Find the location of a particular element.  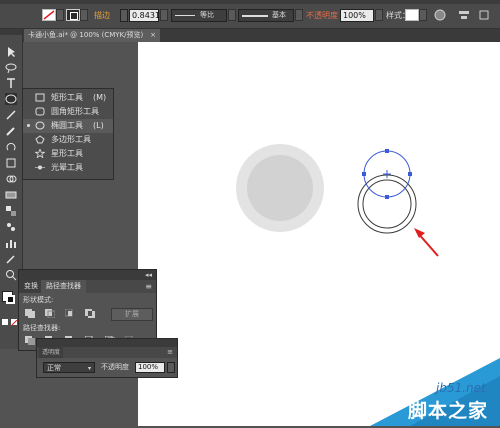

ring-inner is located at coordinates (387, 204).